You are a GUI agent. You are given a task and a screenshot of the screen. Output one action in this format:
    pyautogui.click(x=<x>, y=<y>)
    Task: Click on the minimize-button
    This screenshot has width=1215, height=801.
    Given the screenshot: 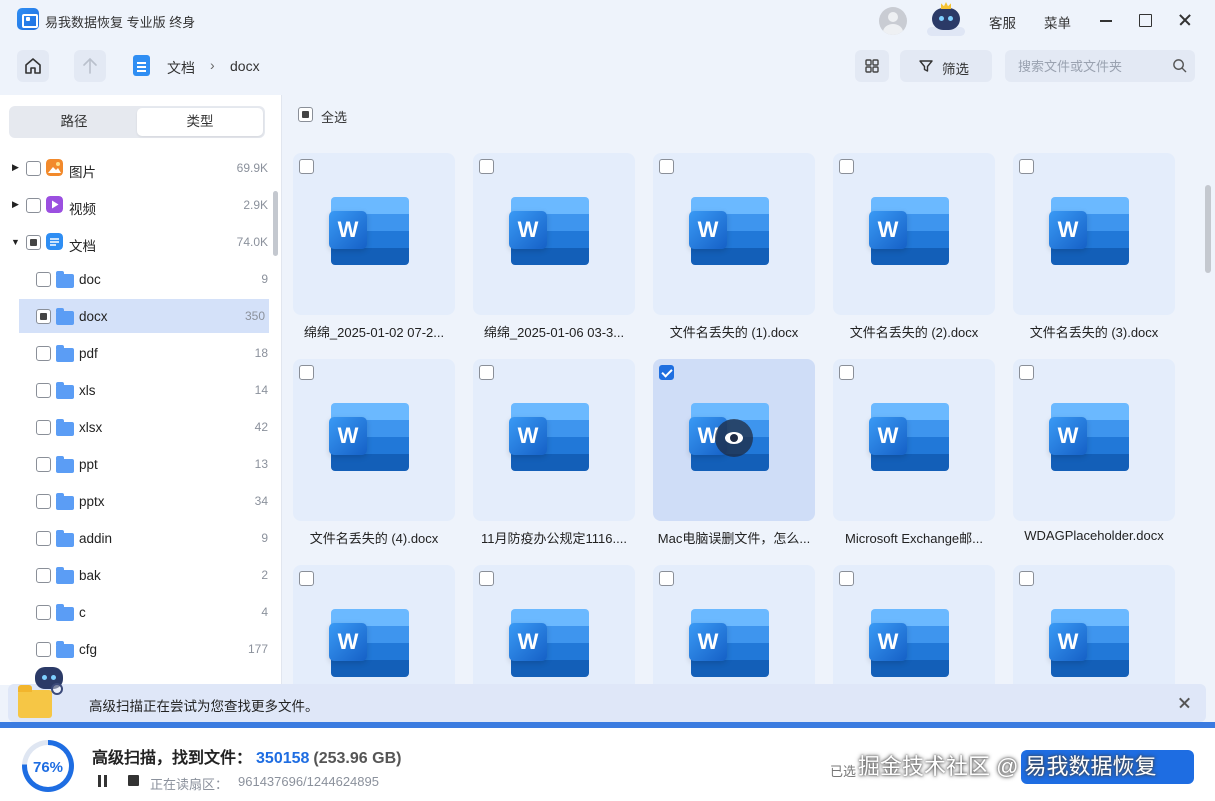 What is the action you would take?
    pyautogui.click(x=1106, y=20)
    